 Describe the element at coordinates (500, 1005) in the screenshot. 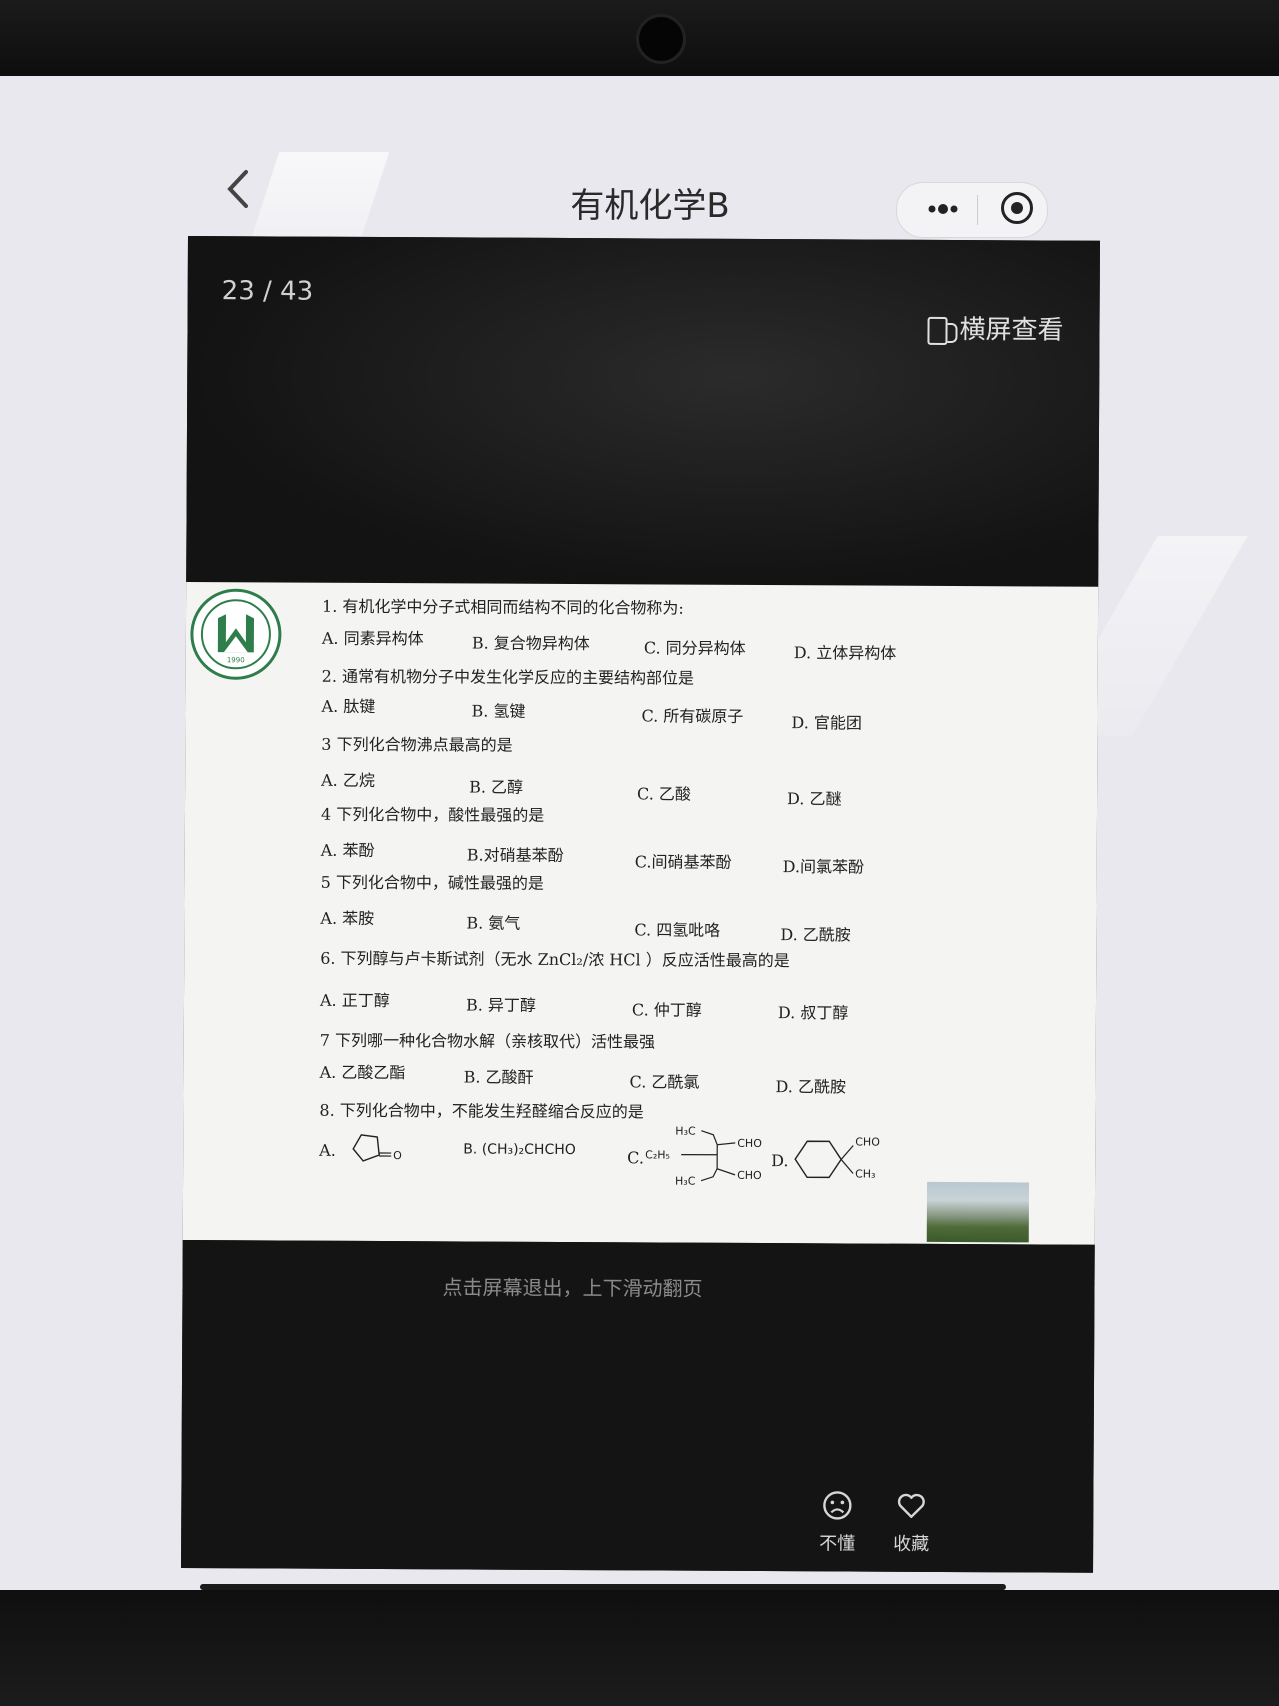

I see `question-6-option-b: B. 异丁醇` at that location.